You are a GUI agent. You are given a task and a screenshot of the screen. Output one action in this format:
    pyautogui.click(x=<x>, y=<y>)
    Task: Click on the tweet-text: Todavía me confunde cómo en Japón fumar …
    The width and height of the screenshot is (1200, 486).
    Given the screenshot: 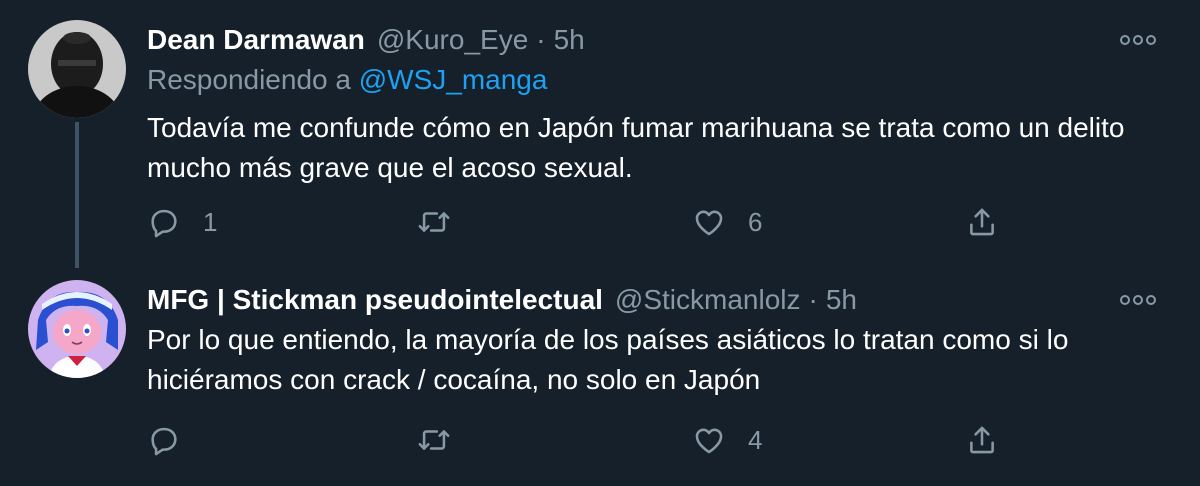 What is the action you would take?
    pyautogui.click(x=636, y=147)
    